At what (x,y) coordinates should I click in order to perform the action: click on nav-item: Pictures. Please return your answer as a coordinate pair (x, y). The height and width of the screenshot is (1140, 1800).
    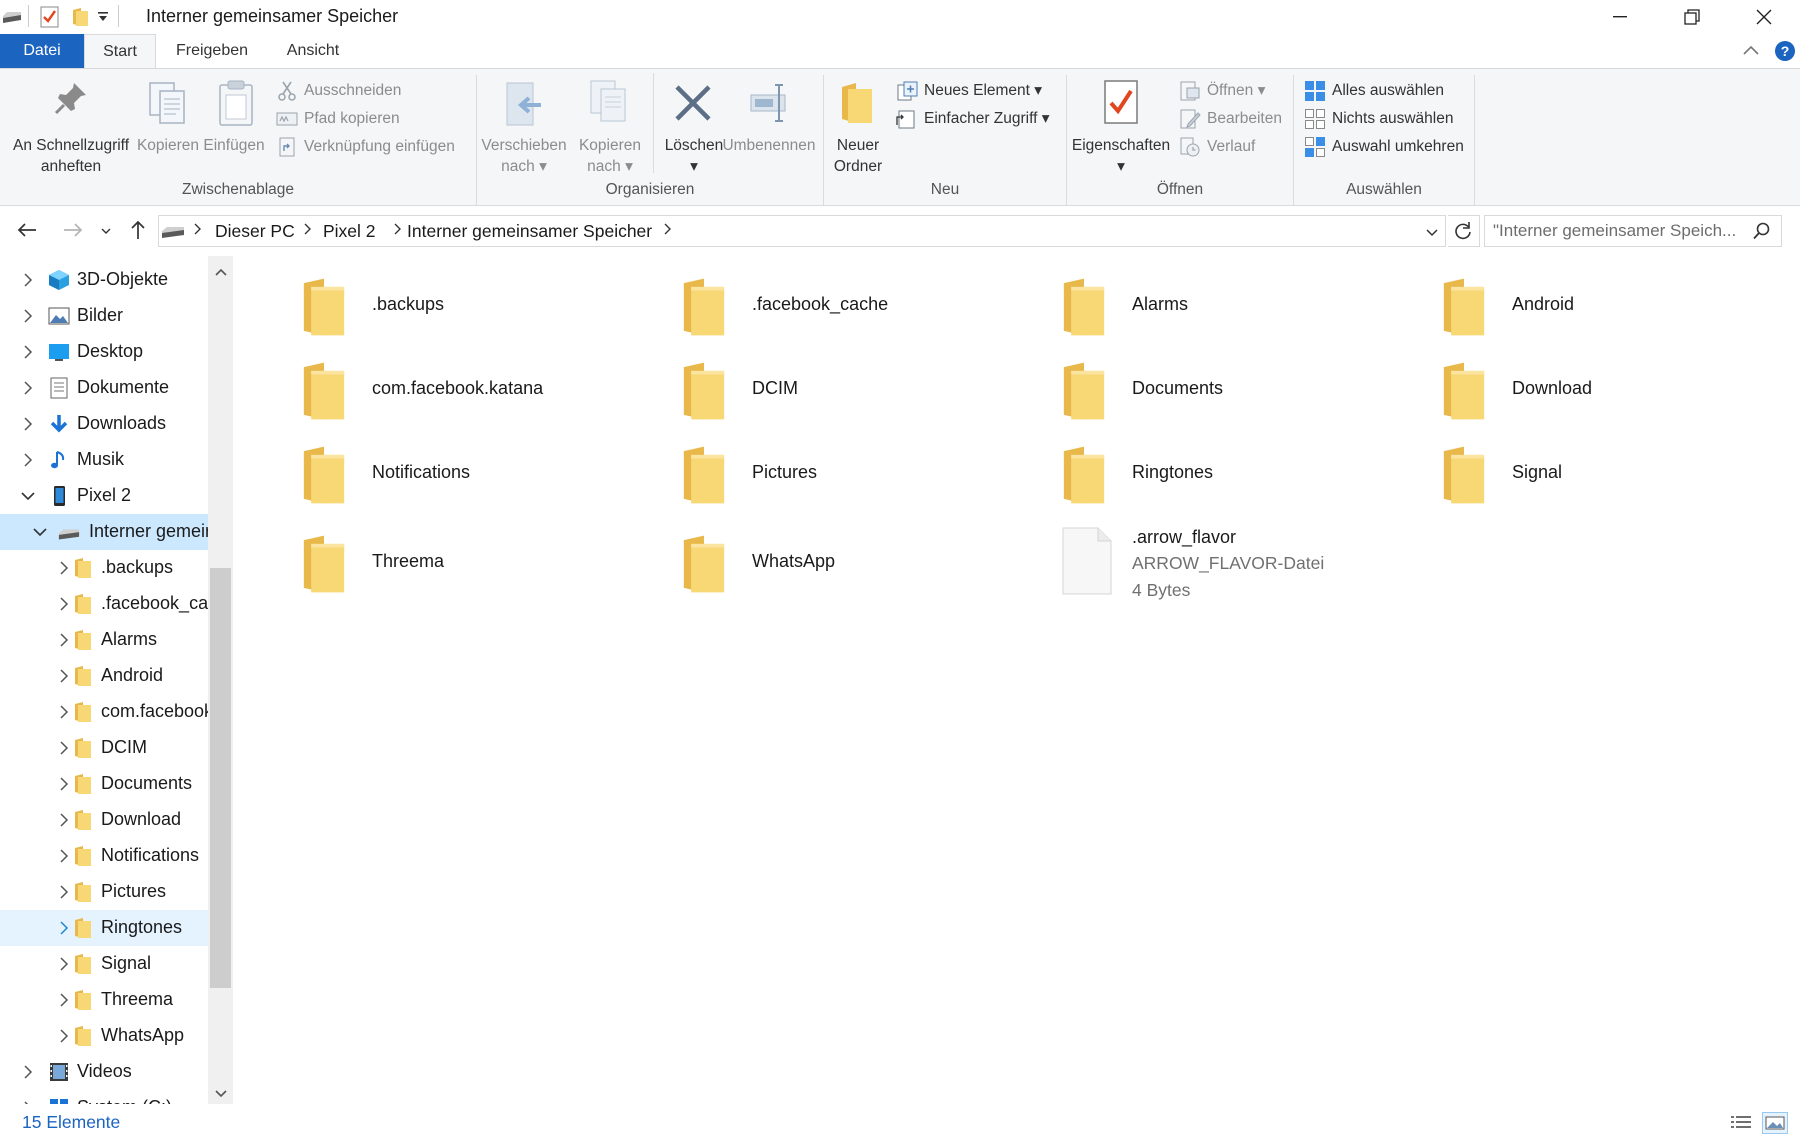
    Looking at the image, I should click on (104, 892).